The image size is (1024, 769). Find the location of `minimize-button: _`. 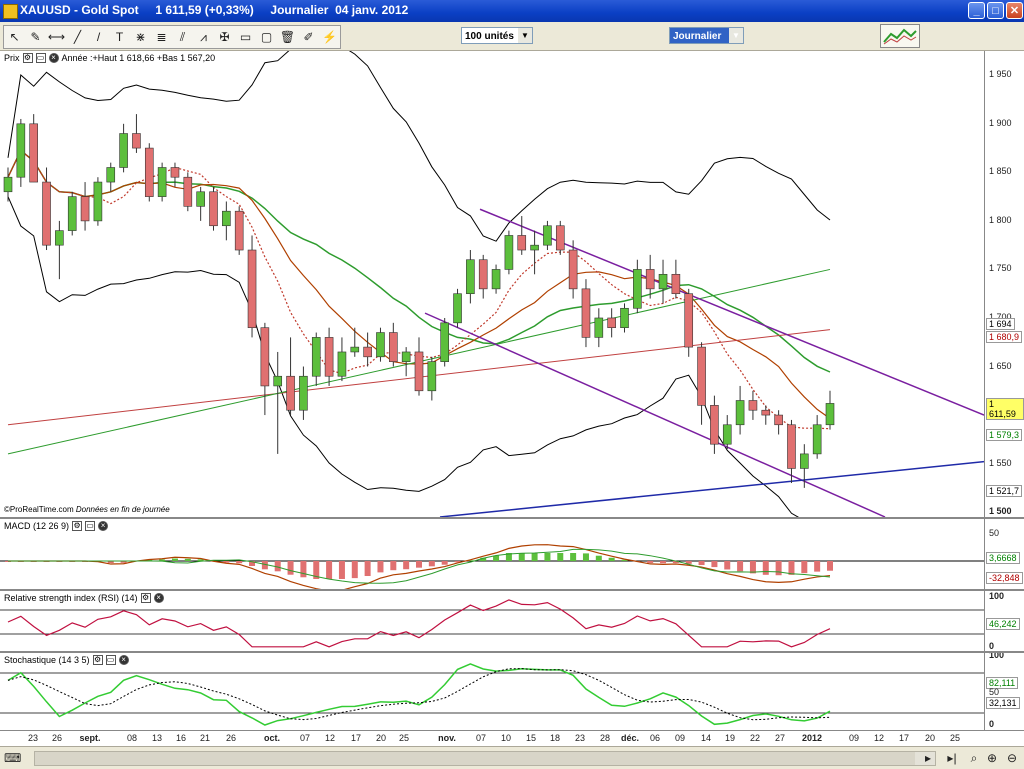

minimize-button: _ is located at coordinates (976, 10).